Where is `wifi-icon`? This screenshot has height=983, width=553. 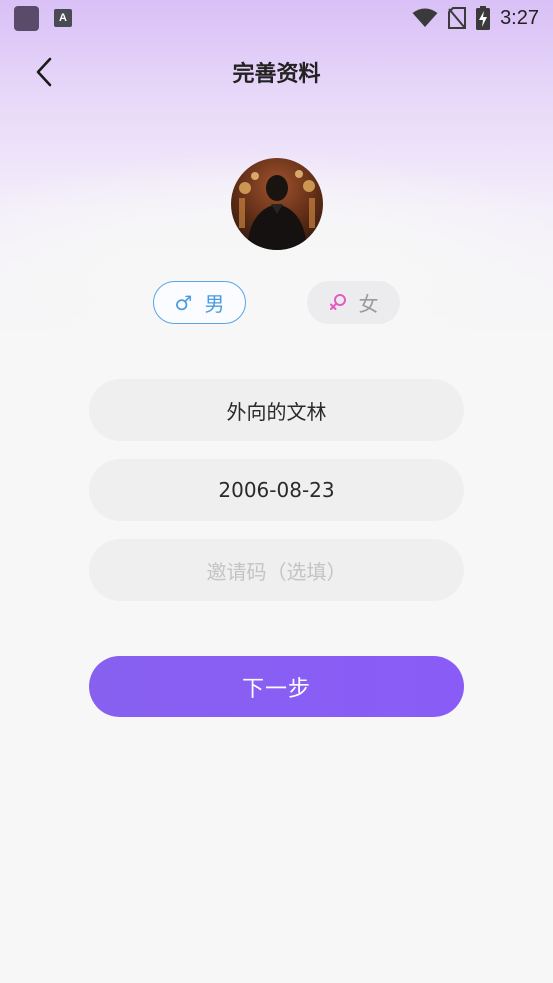
wifi-icon is located at coordinates (425, 17).